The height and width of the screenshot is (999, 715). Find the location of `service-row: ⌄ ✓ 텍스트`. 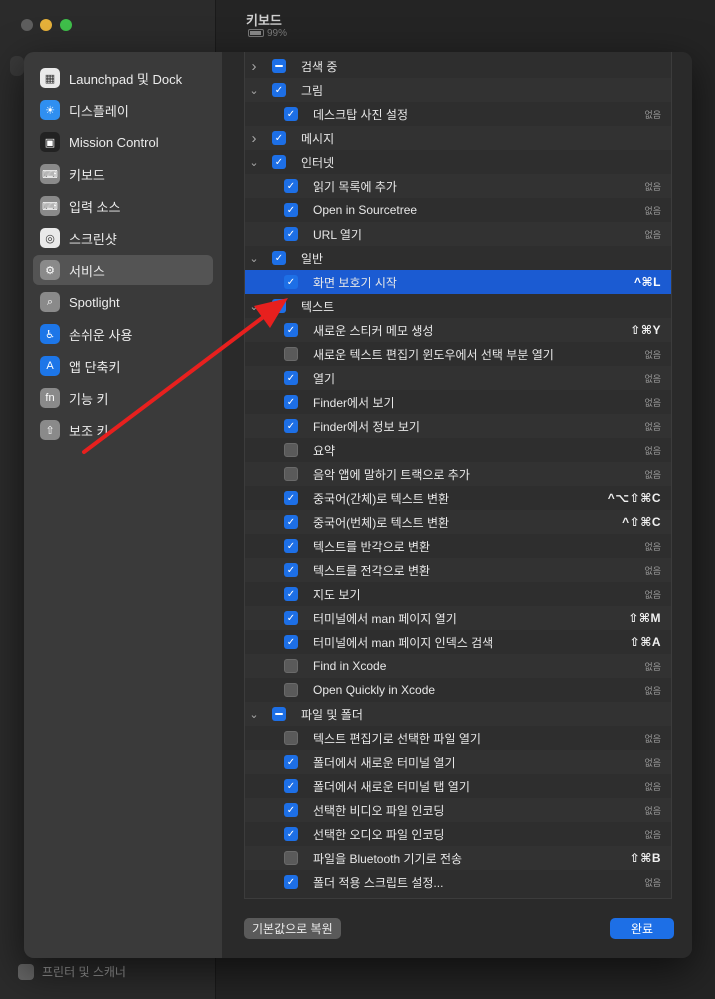

service-row: ⌄ ✓ 텍스트 is located at coordinates (458, 306).